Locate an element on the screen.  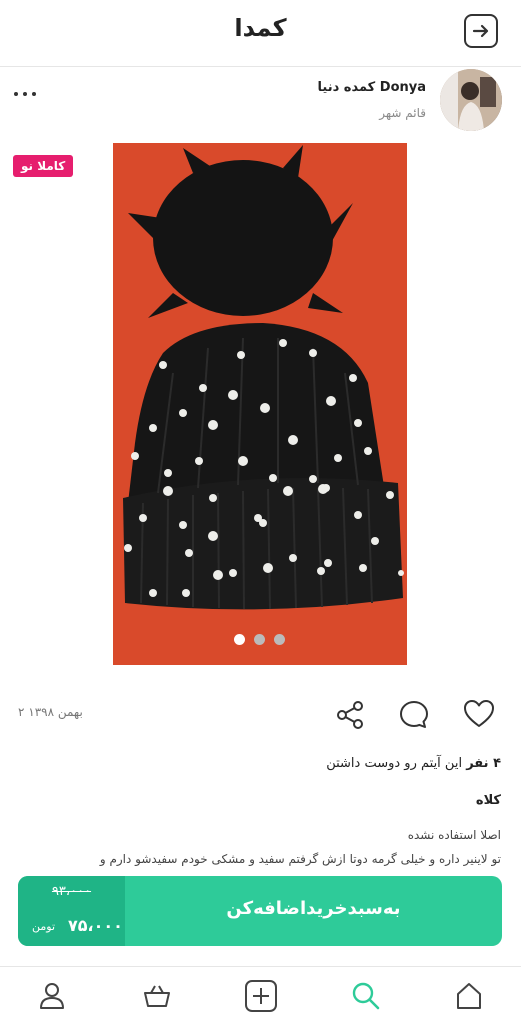
comment-icon is located at coordinates (414, 715).